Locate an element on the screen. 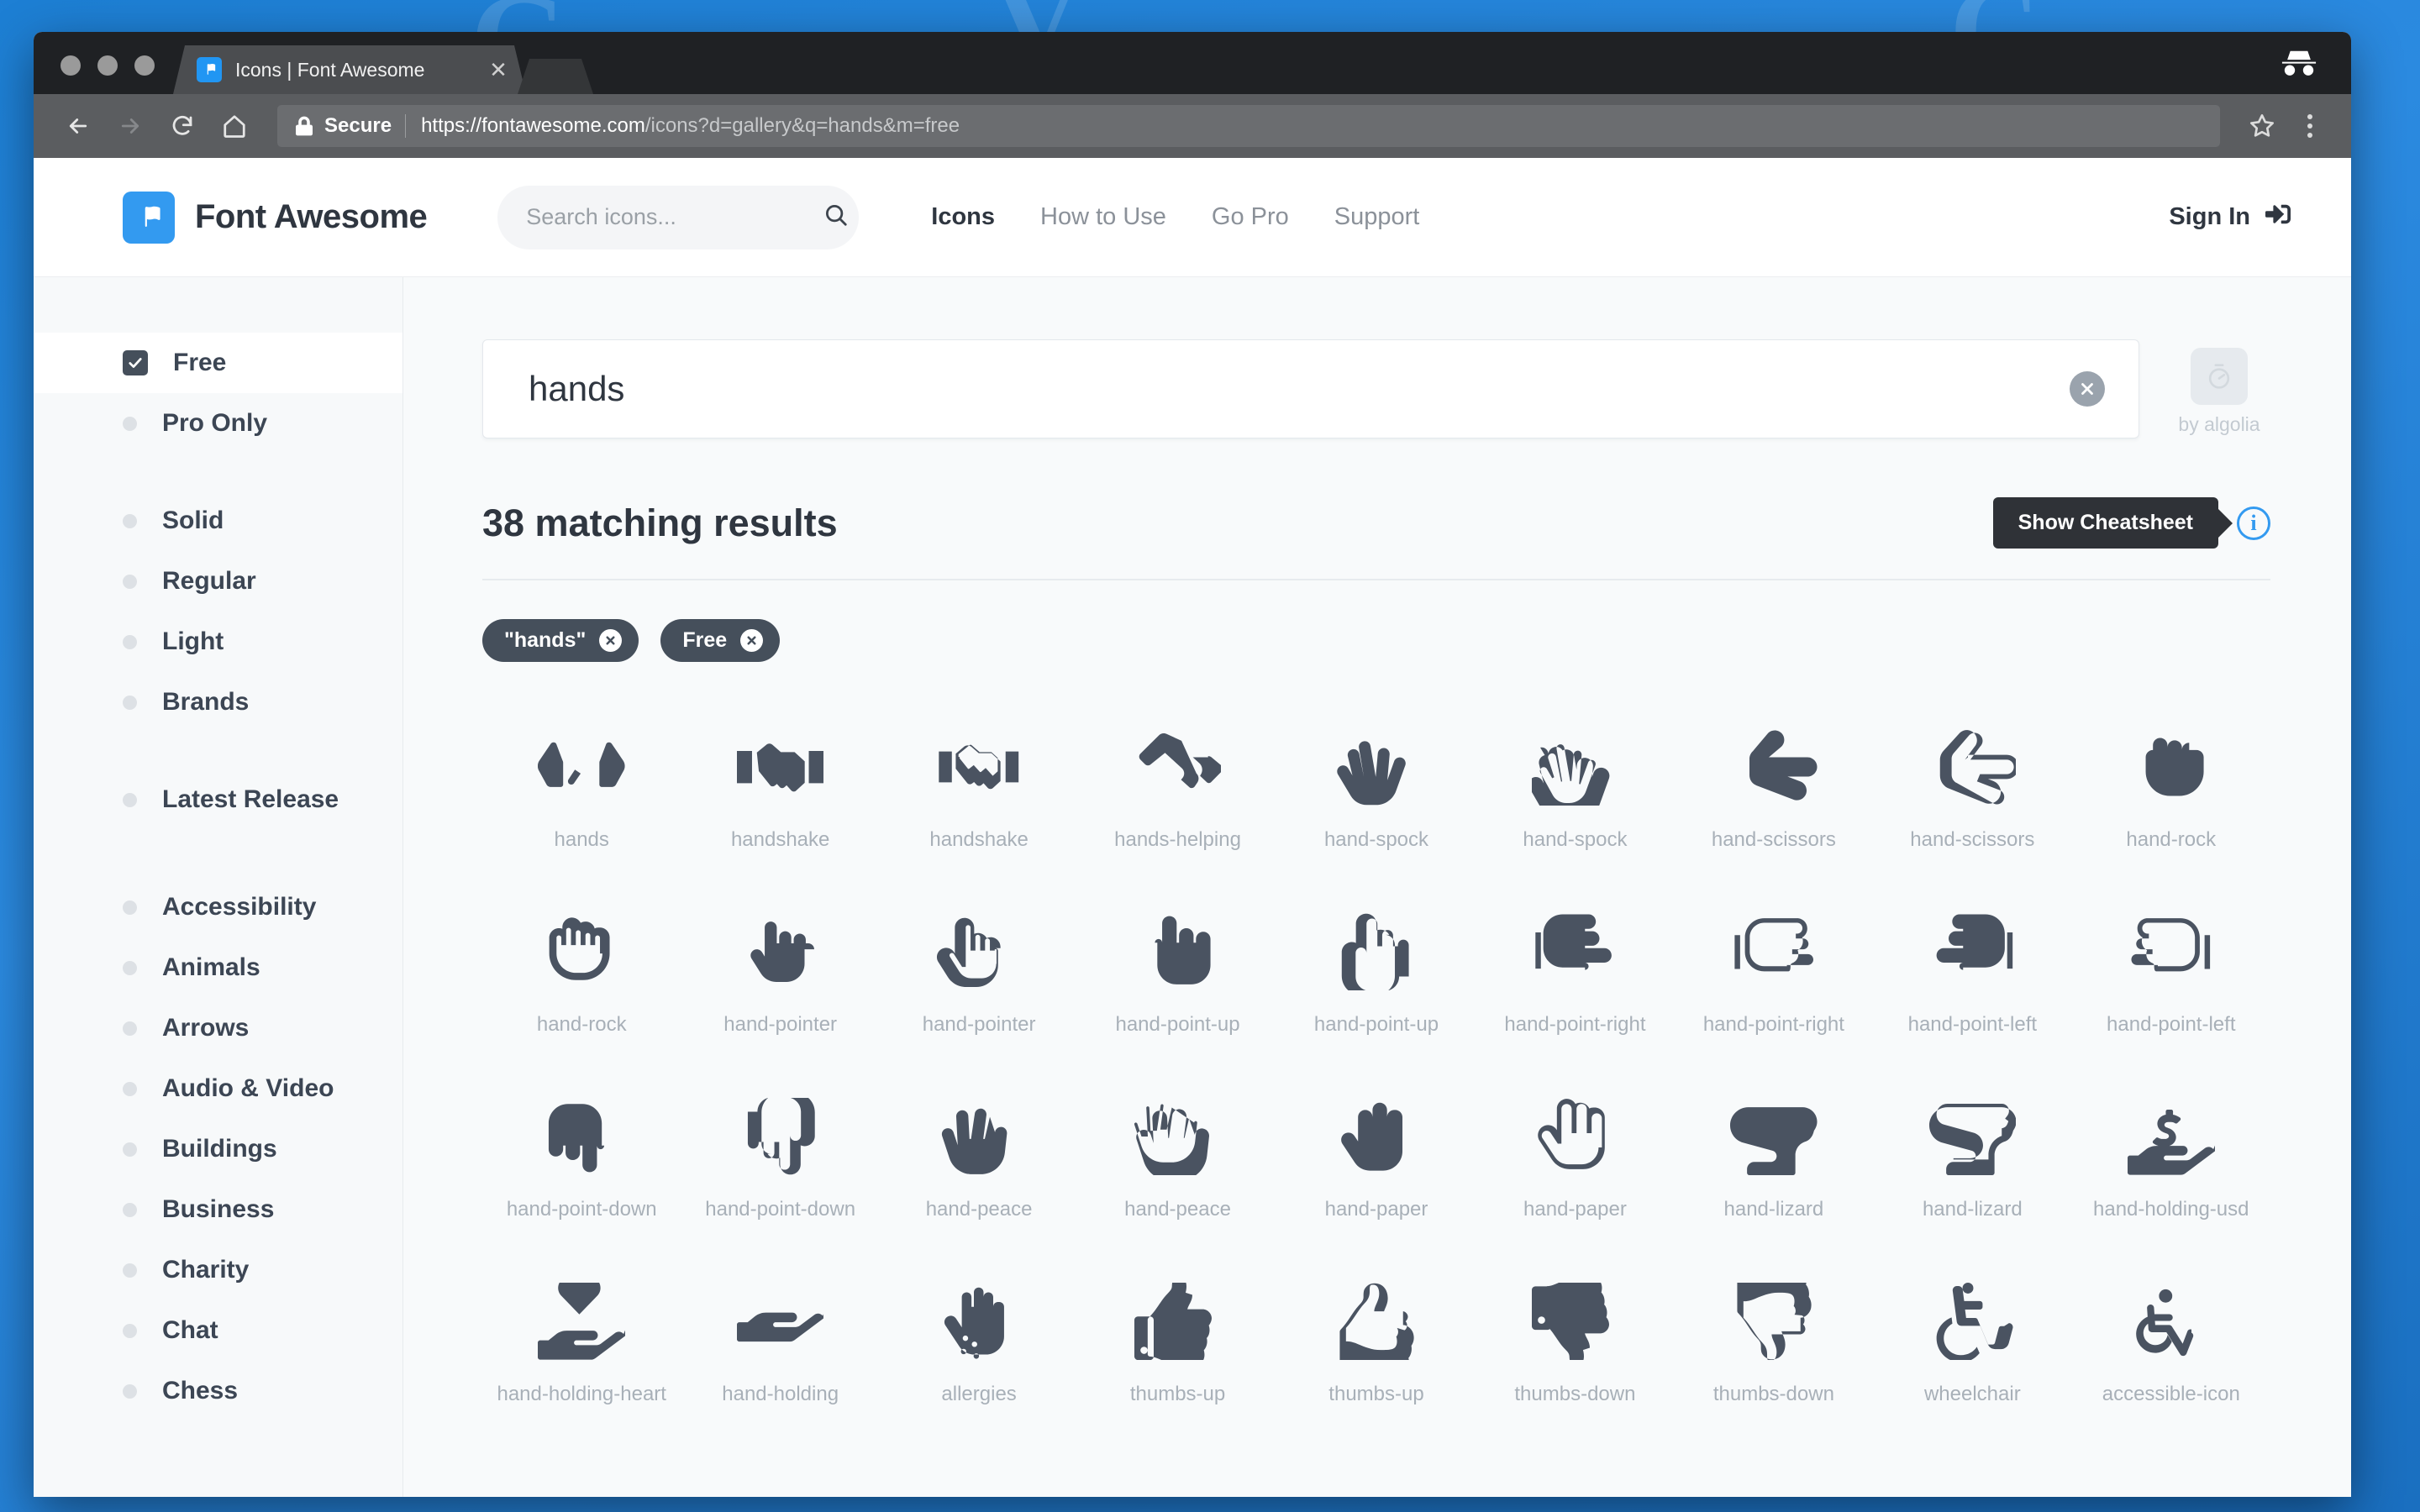 The height and width of the screenshot is (1512, 2420). filter-tag-free: Free is located at coordinates (720, 640).